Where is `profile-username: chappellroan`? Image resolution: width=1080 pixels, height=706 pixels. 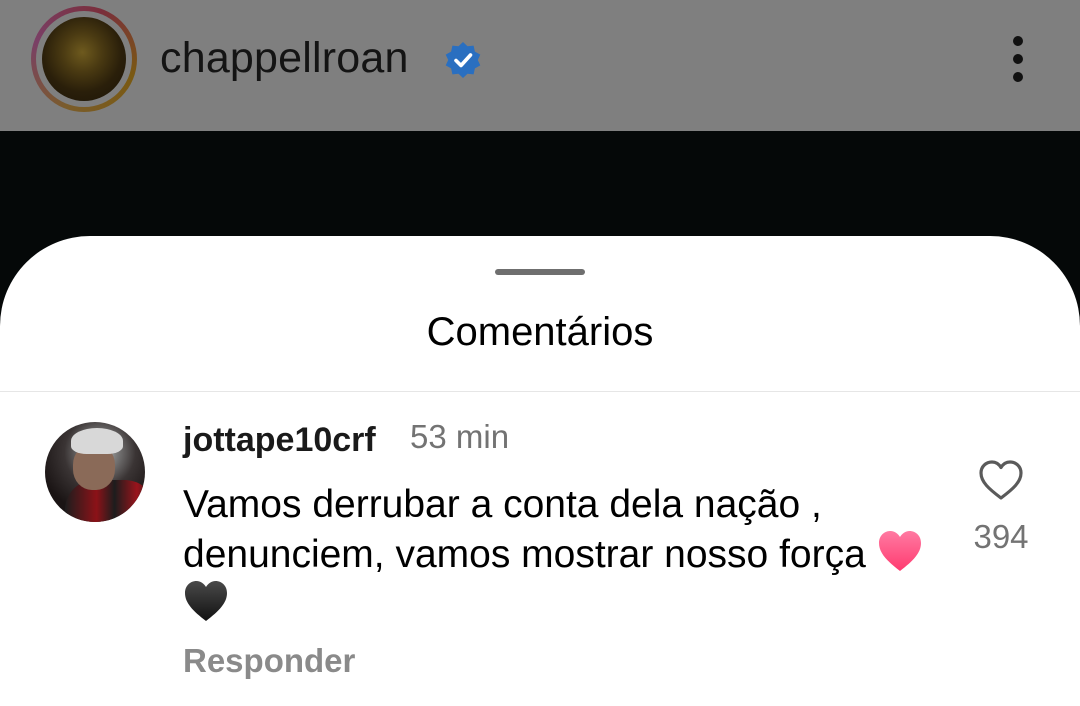 profile-username: chappellroan is located at coordinates (284, 58).